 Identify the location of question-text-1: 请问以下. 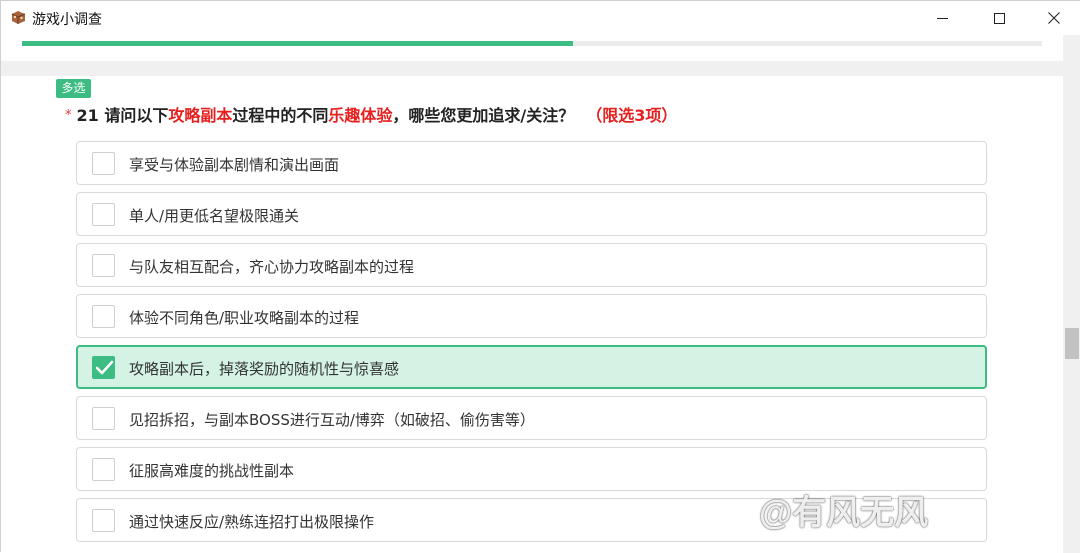
(136, 115).